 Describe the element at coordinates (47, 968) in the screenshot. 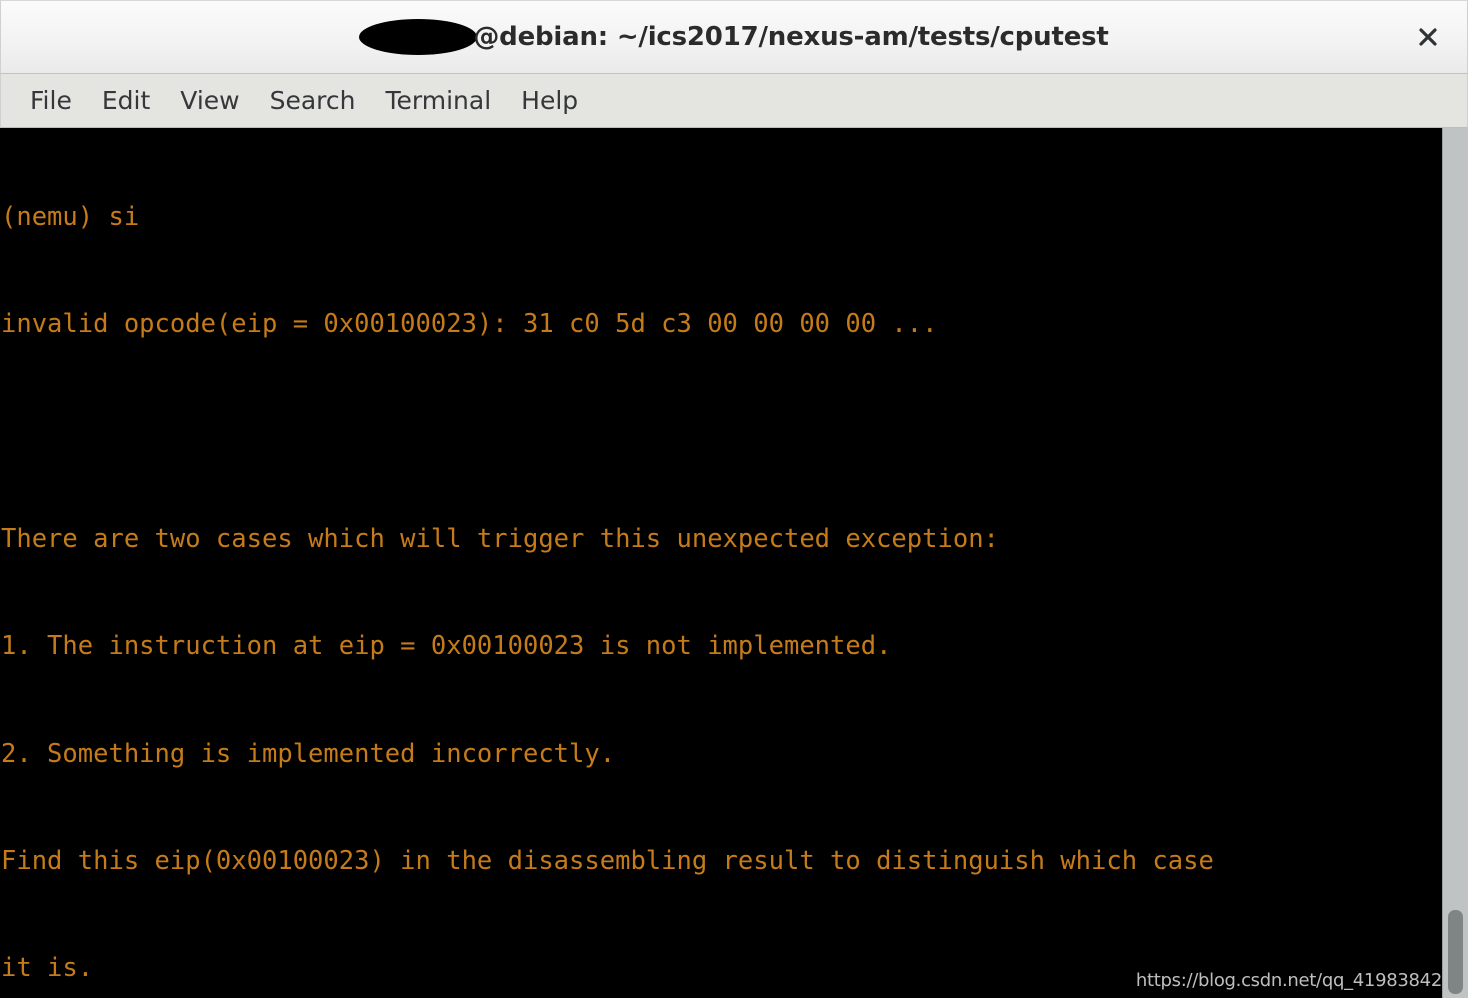

I see `terminal-line: it is.` at that location.